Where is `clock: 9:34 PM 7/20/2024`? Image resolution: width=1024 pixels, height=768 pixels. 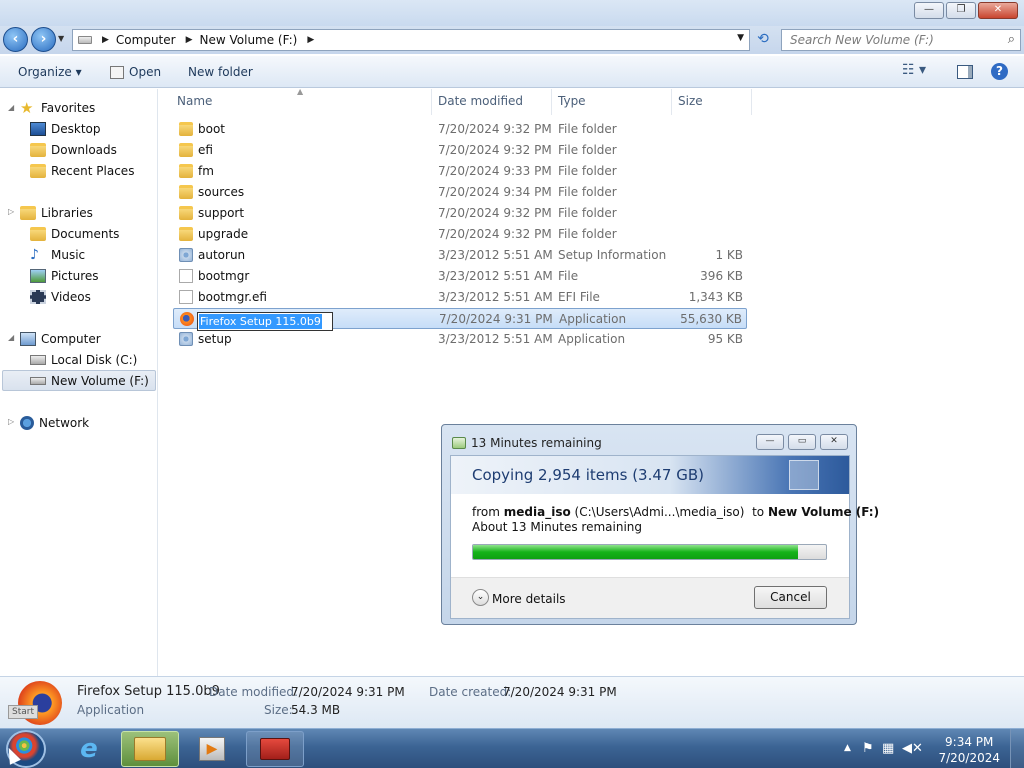 clock: 9:34 PM 7/20/2024 is located at coordinates (969, 750).